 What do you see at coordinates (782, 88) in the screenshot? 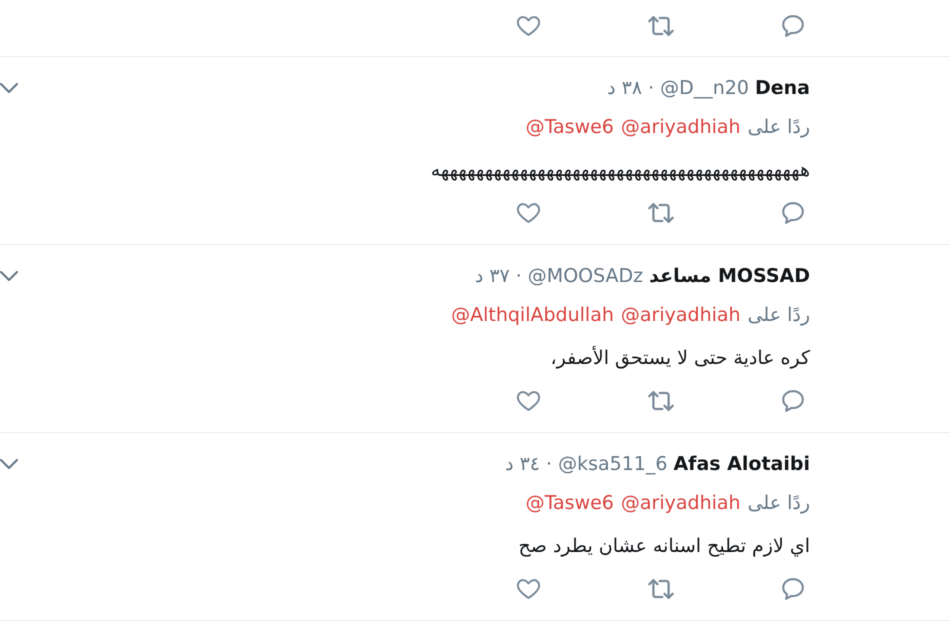
I see `user-name: Dena` at bounding box center [782, 88].